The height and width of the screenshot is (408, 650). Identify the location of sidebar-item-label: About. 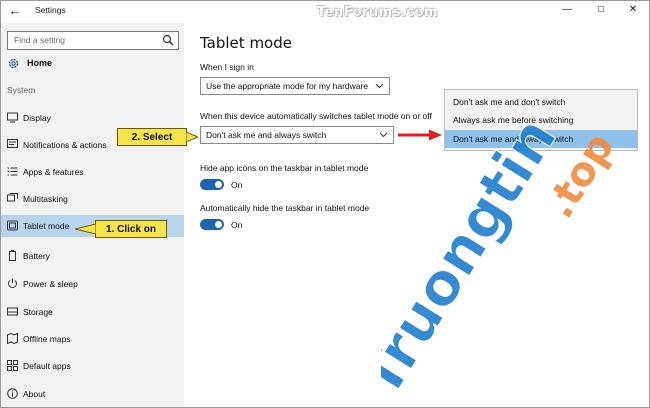
(34, 394).